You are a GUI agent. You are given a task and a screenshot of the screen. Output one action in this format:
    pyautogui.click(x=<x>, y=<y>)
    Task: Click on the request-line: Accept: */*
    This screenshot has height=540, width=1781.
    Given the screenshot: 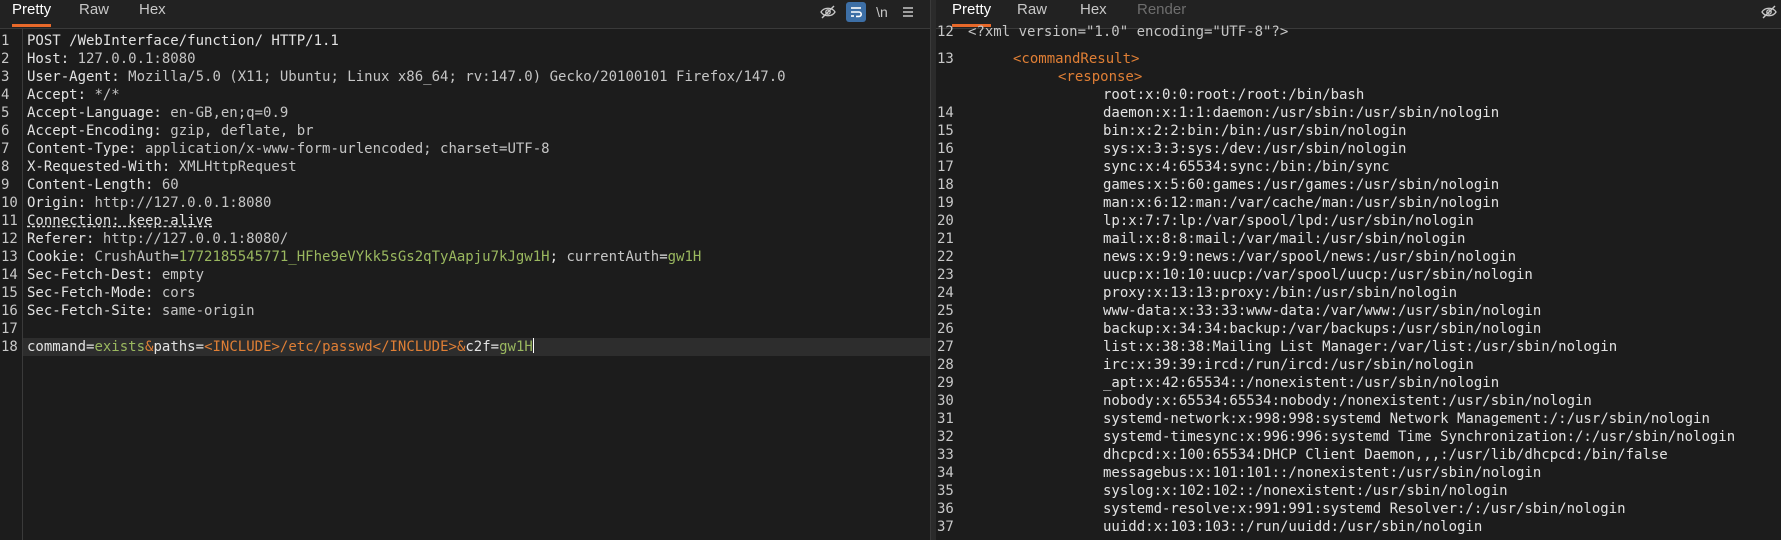 What is the action you would take?
    pyautogui.click(x=73, y=95)
    